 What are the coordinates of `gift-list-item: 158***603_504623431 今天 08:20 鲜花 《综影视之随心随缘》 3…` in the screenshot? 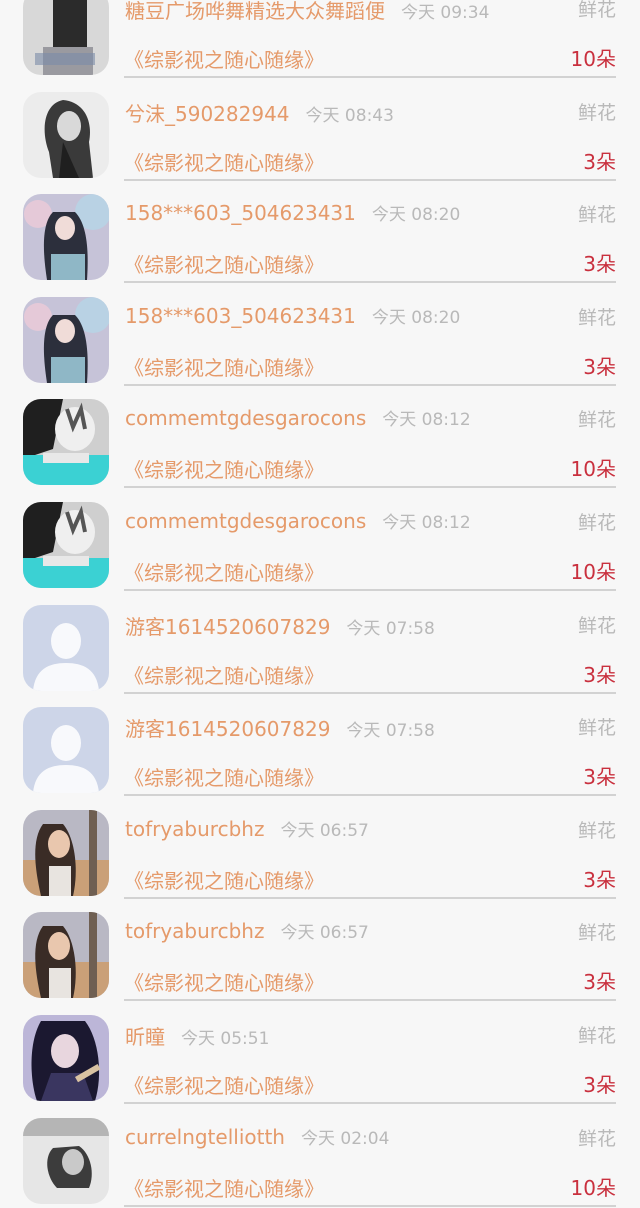 It's located at (320, 233).